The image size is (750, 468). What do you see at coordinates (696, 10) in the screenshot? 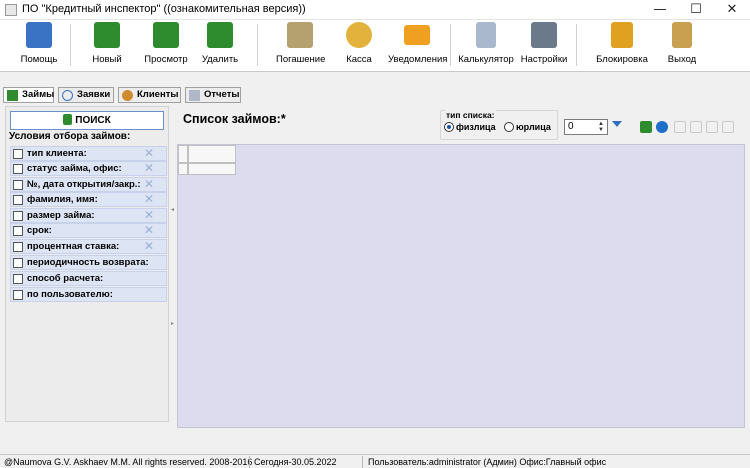
I see `maximize-button: ☐` at bounding box center [696, 10].